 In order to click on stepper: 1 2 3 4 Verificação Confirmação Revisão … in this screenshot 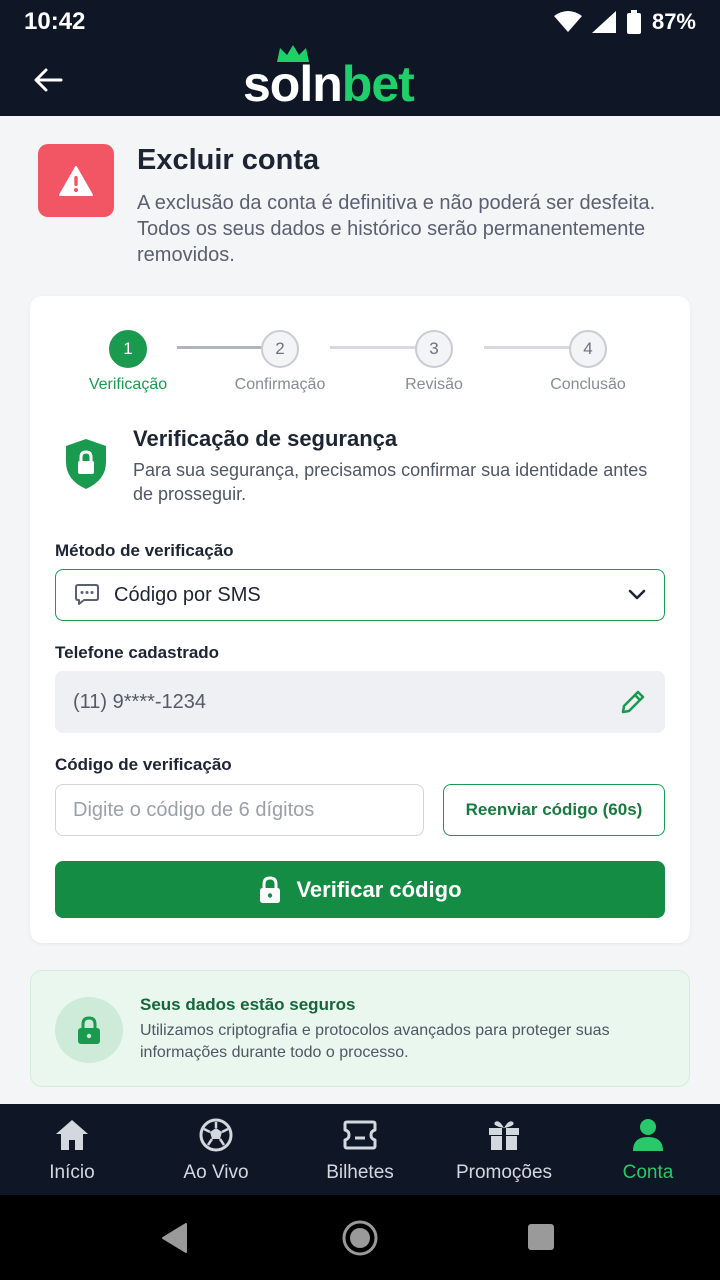, I will do `click(360, 365)`.